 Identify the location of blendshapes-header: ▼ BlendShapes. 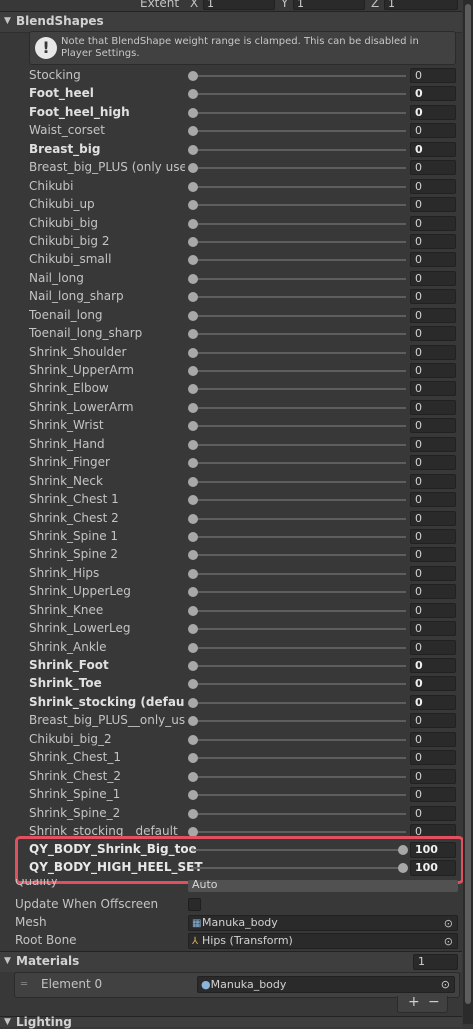
(231, 22).